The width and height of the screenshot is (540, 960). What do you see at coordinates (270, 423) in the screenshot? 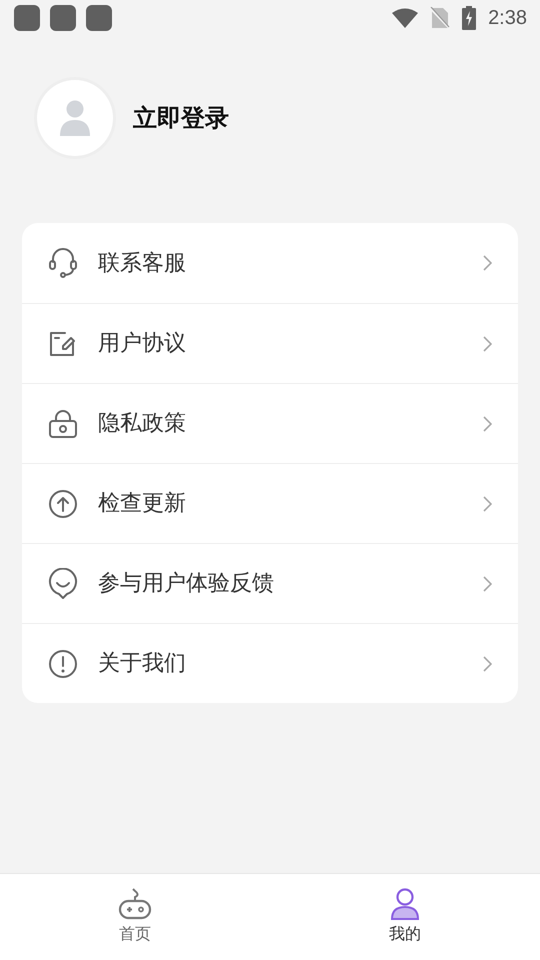
I see `menu-item: 隐私政策` at bounding box center [270, 423].